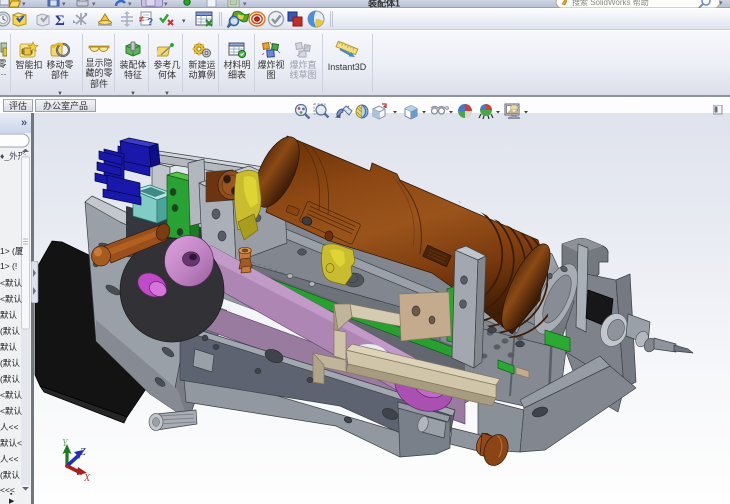  What do you see at coordinates (87, 478) in the screenshot?
I see `svg-text: X` at bounding box center [87, 478].